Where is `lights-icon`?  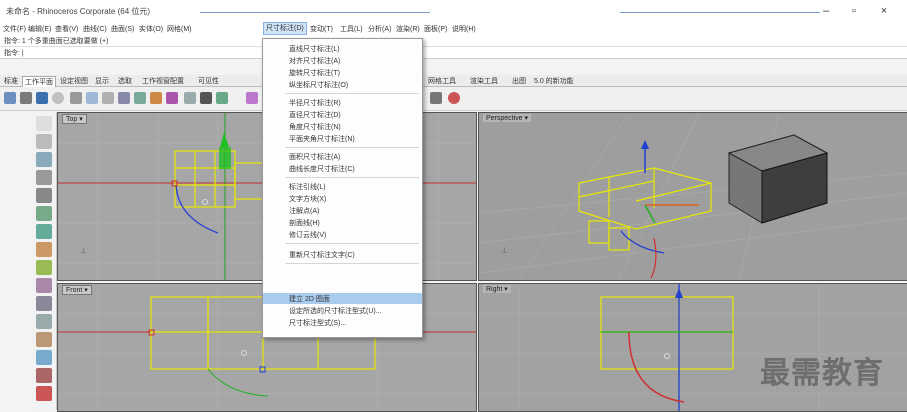 lights-icon is located at coordinates (436, 98).